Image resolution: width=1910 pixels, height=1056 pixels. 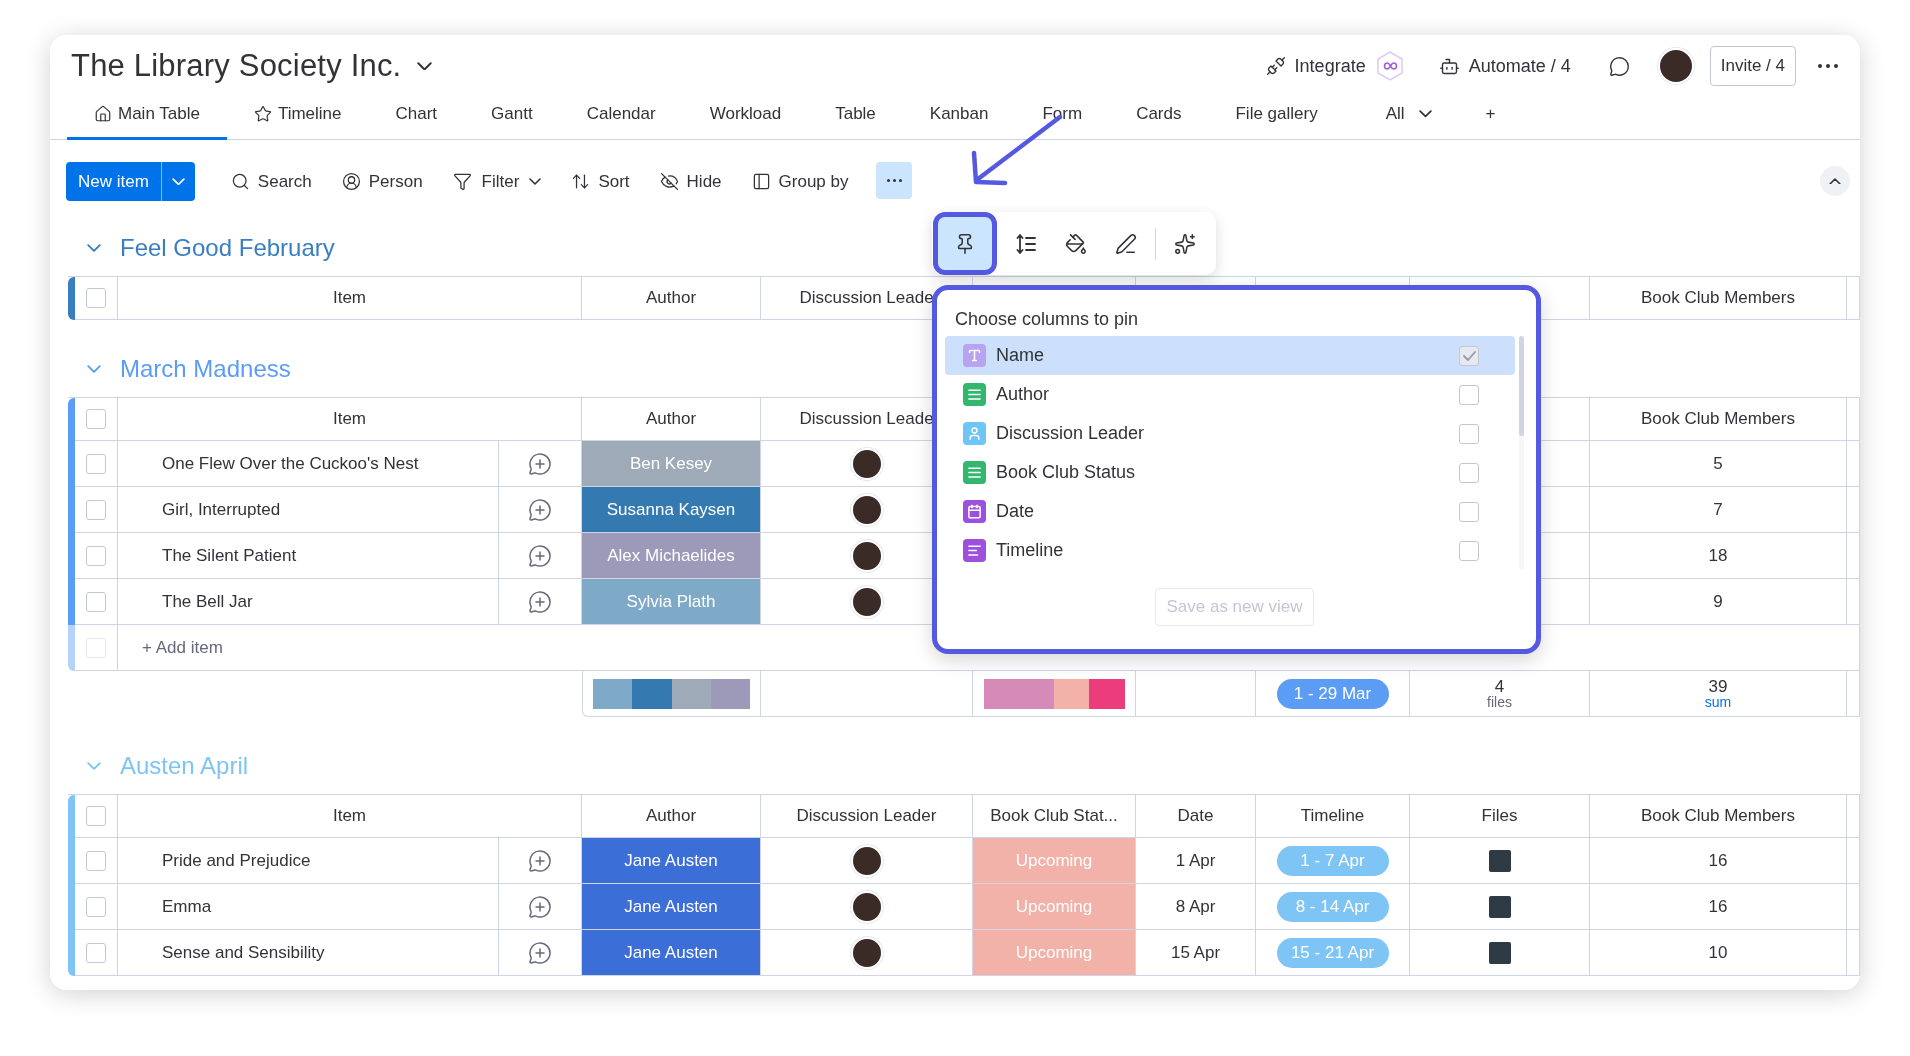 What do you see at coordinates (1718, 861) in the screenshot?
I see `members-cell: 16` at bounding box center [1718, 861].